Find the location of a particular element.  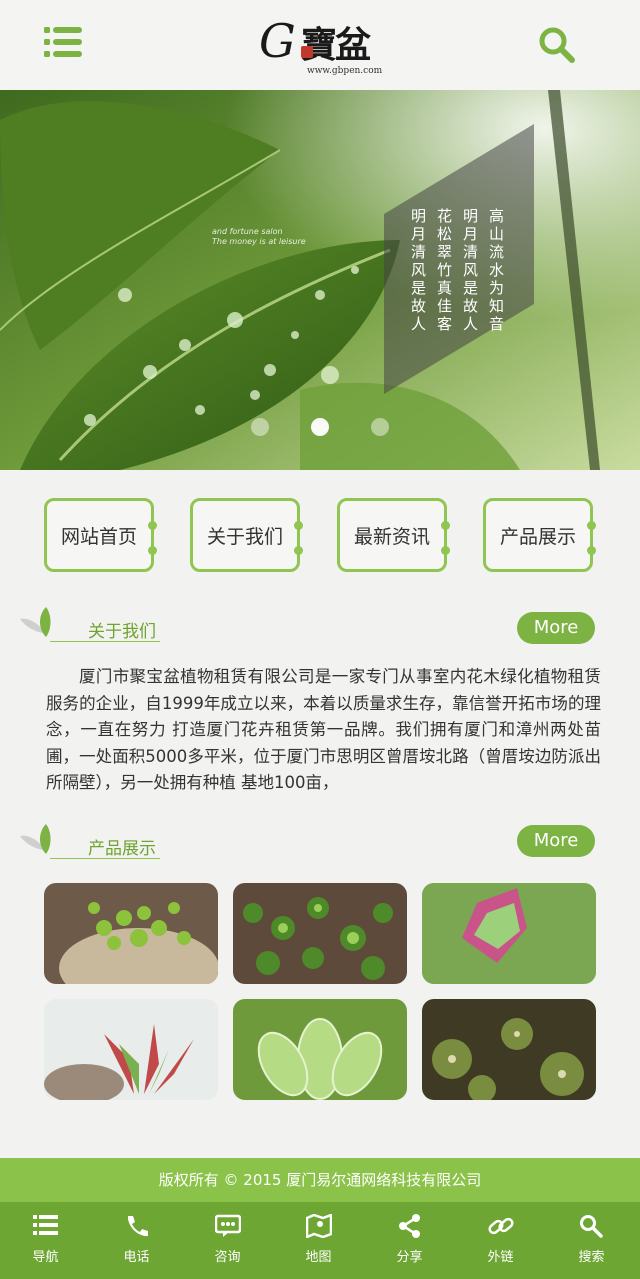

tab-map: 地图 is located at coordinates (318, 1240).